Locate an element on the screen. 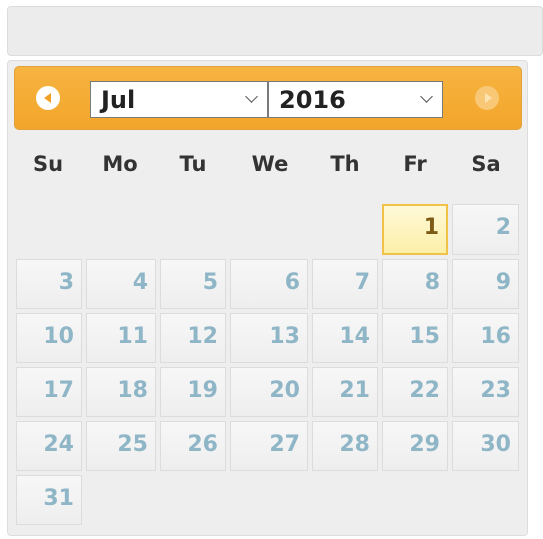 The image size is (543, 539). day-cell: 15 is located at coordinates (415, 338).